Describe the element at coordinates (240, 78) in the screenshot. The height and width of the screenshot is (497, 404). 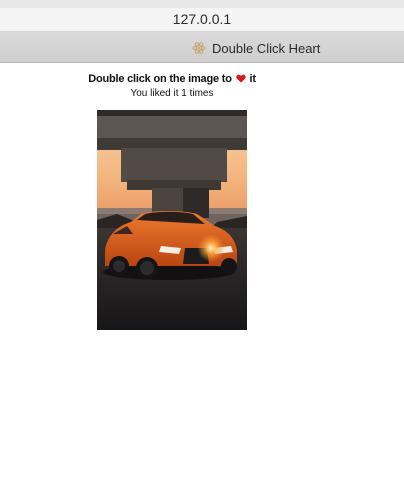
I see `heart-icon` at that location.